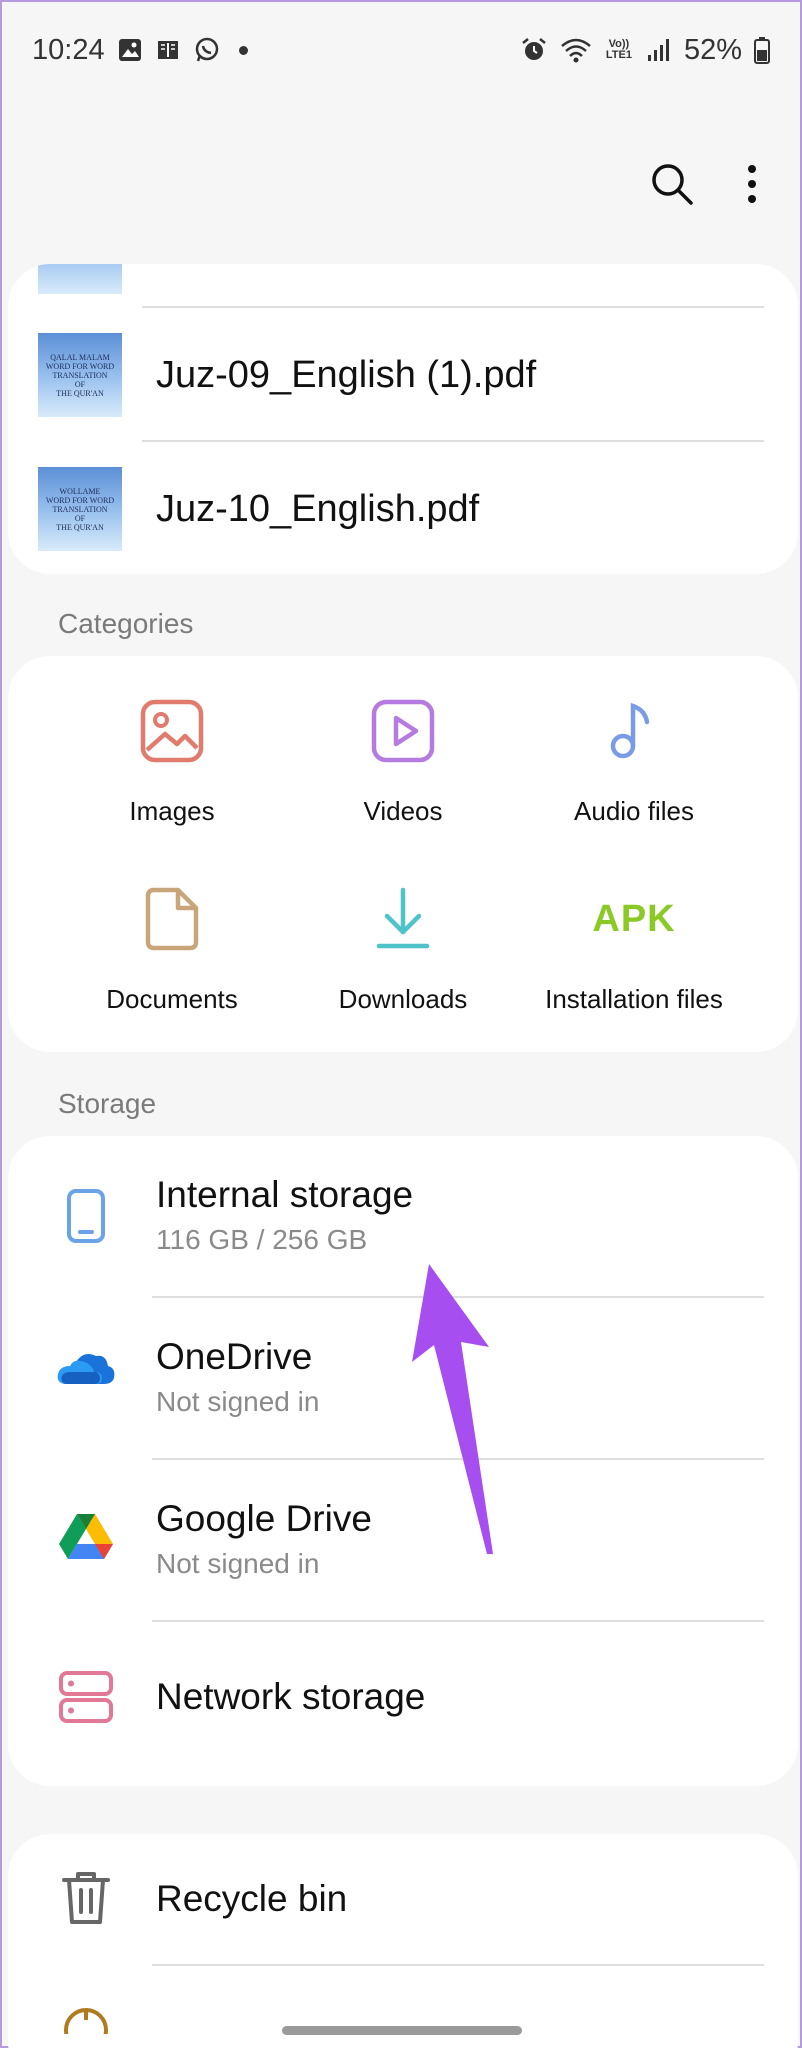 Image resolution: width=802 pixels, height=2048 pixels. Describe the element at coordinates (172, 731) in the screenshot. I see `images-icon` at that location.